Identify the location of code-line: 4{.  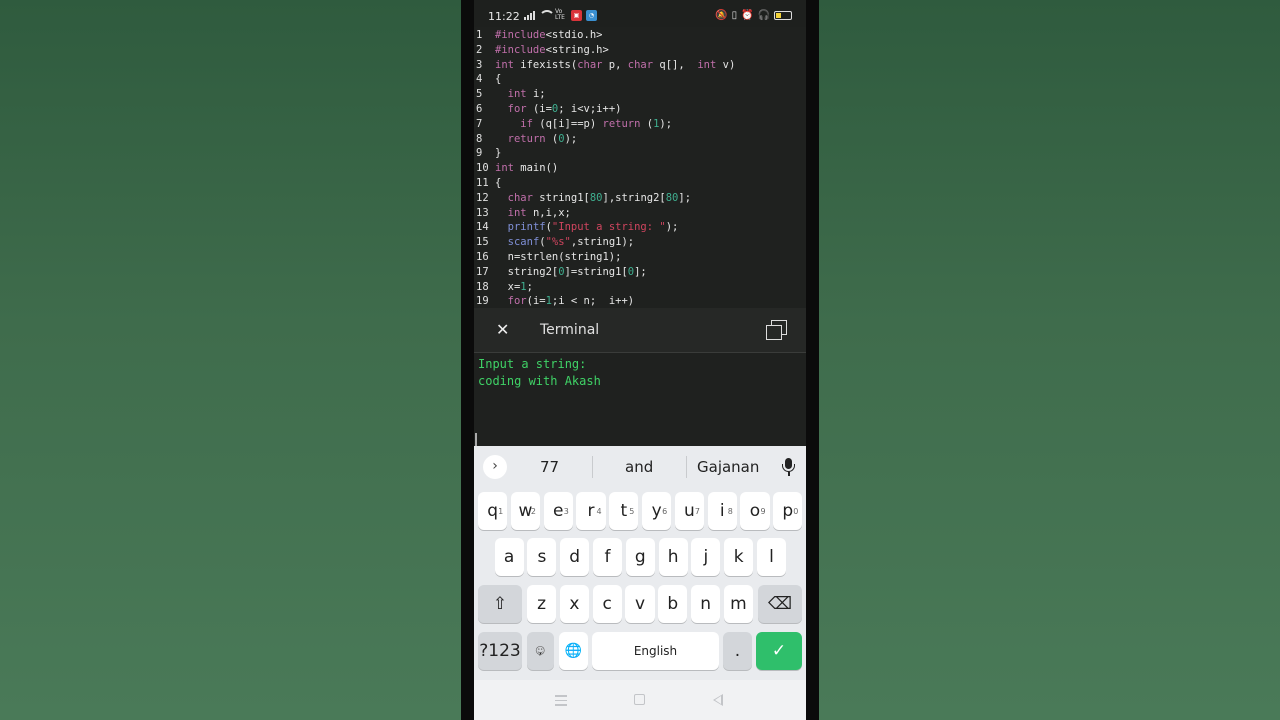
(640, 79).